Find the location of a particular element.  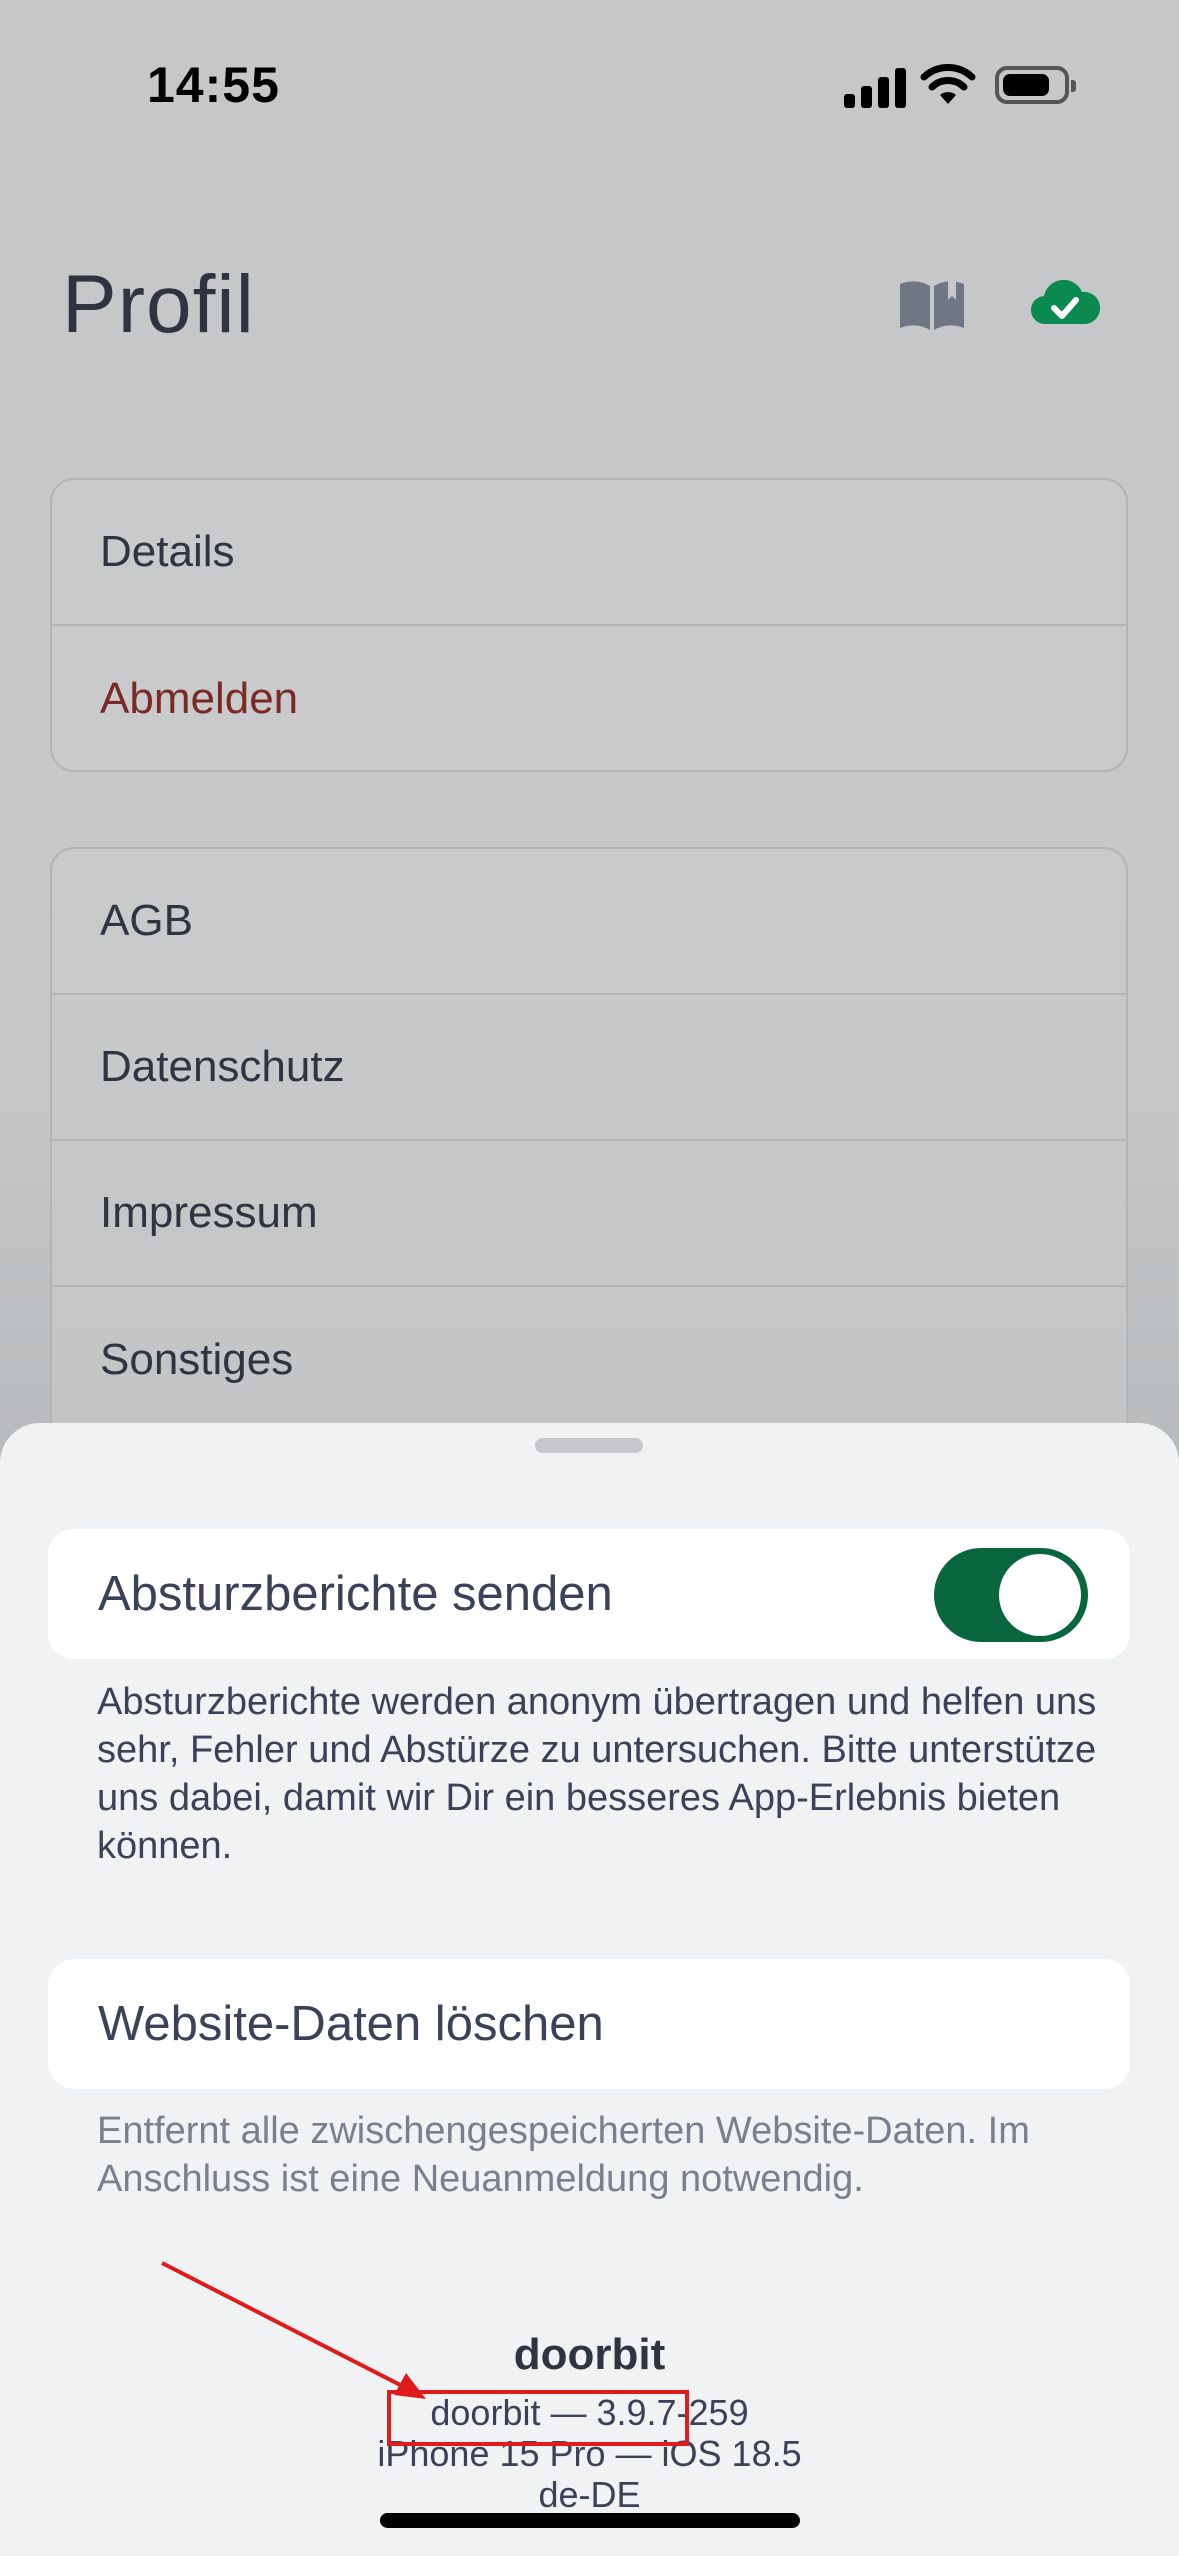

crash-reports-toggle is located at coordinates (1011, 1595).